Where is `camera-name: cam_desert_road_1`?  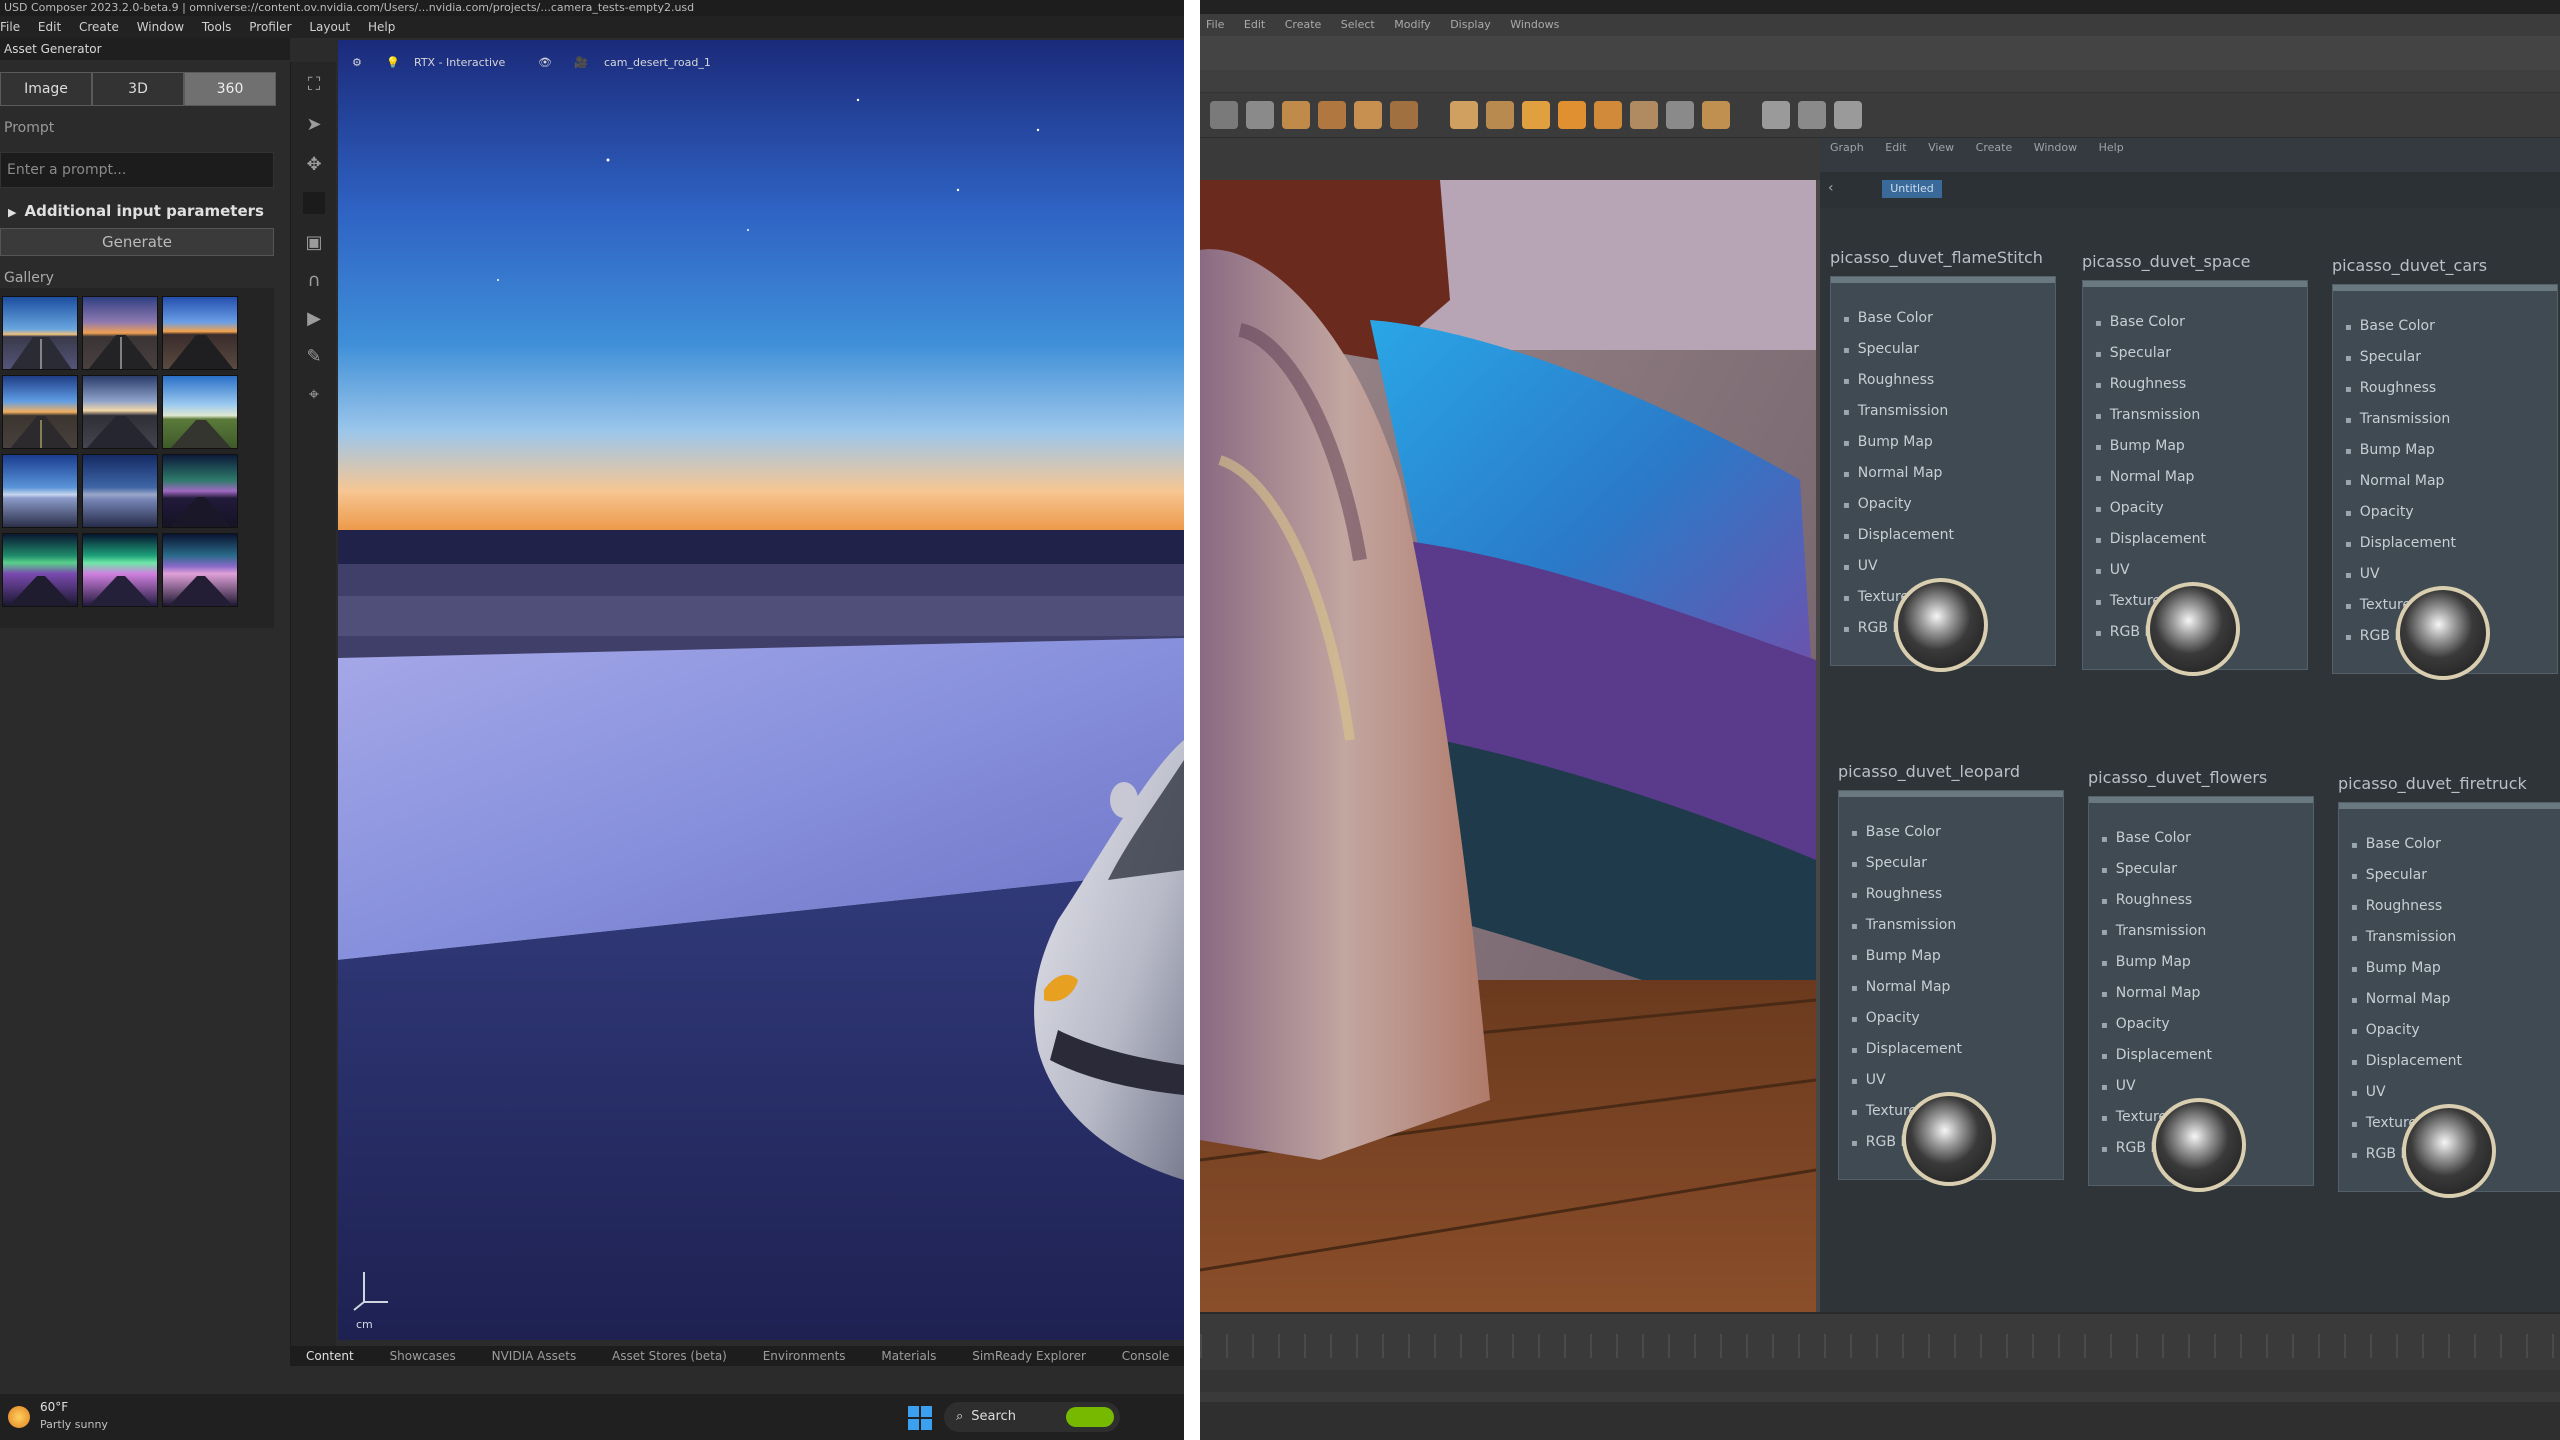
camera-name: cam_desert_road_1 is located at coordinates (657, 62).